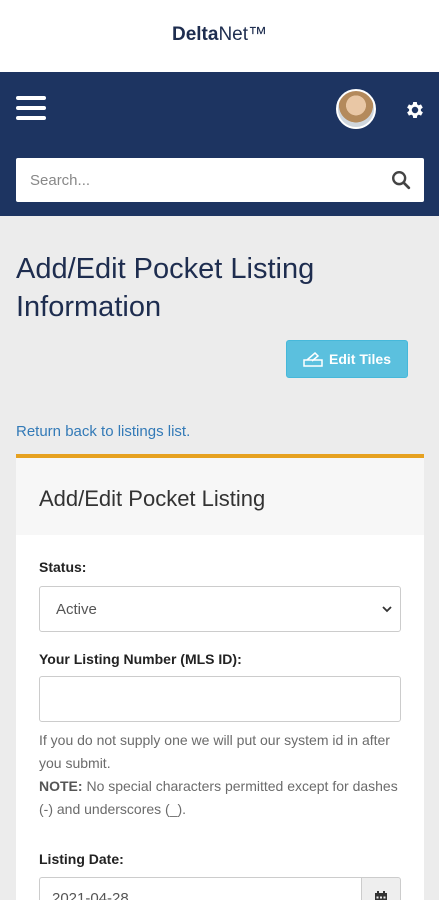 The image size is (439, 900). What do you see at coordinates (31, 109) in the screenshot?
I see `hamburger-menu-icon` at bounding box center [31, 109].